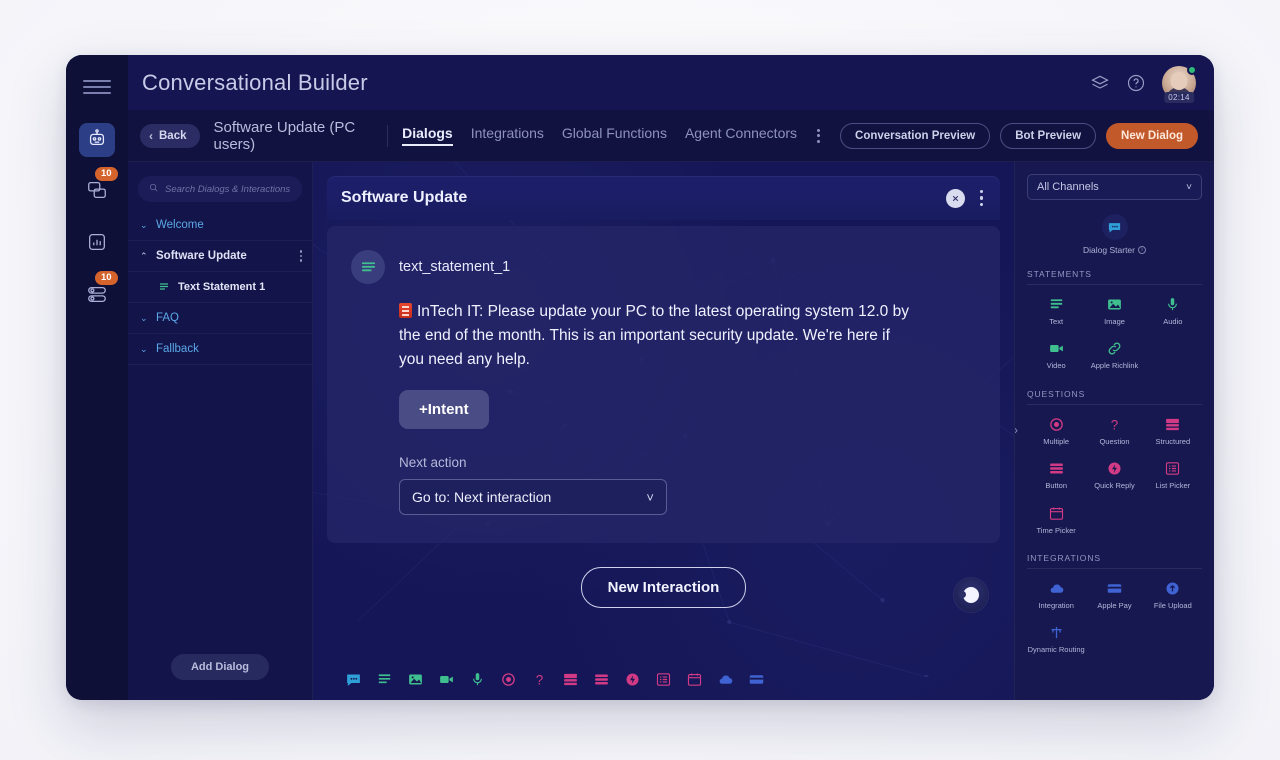 Image resolution: width=1280 pixels, height=760 pixels. Describe the element at coordinates (1109, 250) in the screenshot. I see `dialog-starter-text: Dialog Starter` at that location.